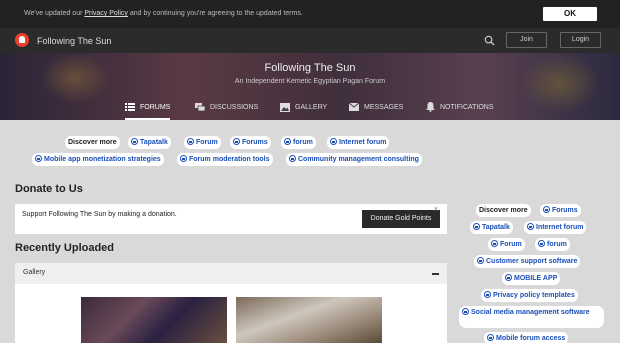  I want to click on site-name: Following The Sun, so click(74, 41).